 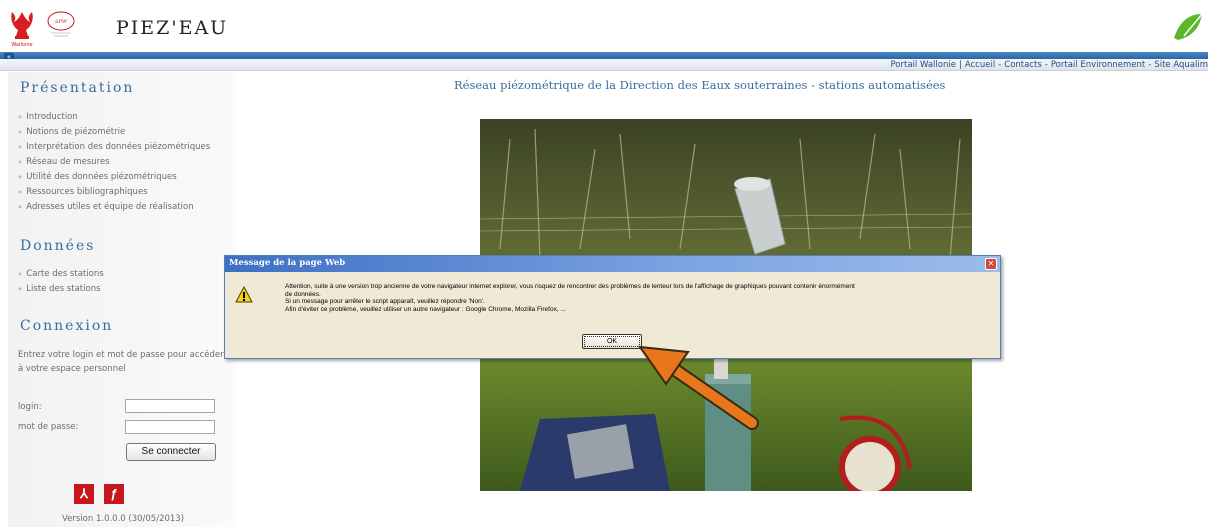 I want to click on presentation-heading: Présentation, so click(x=77, y=88).